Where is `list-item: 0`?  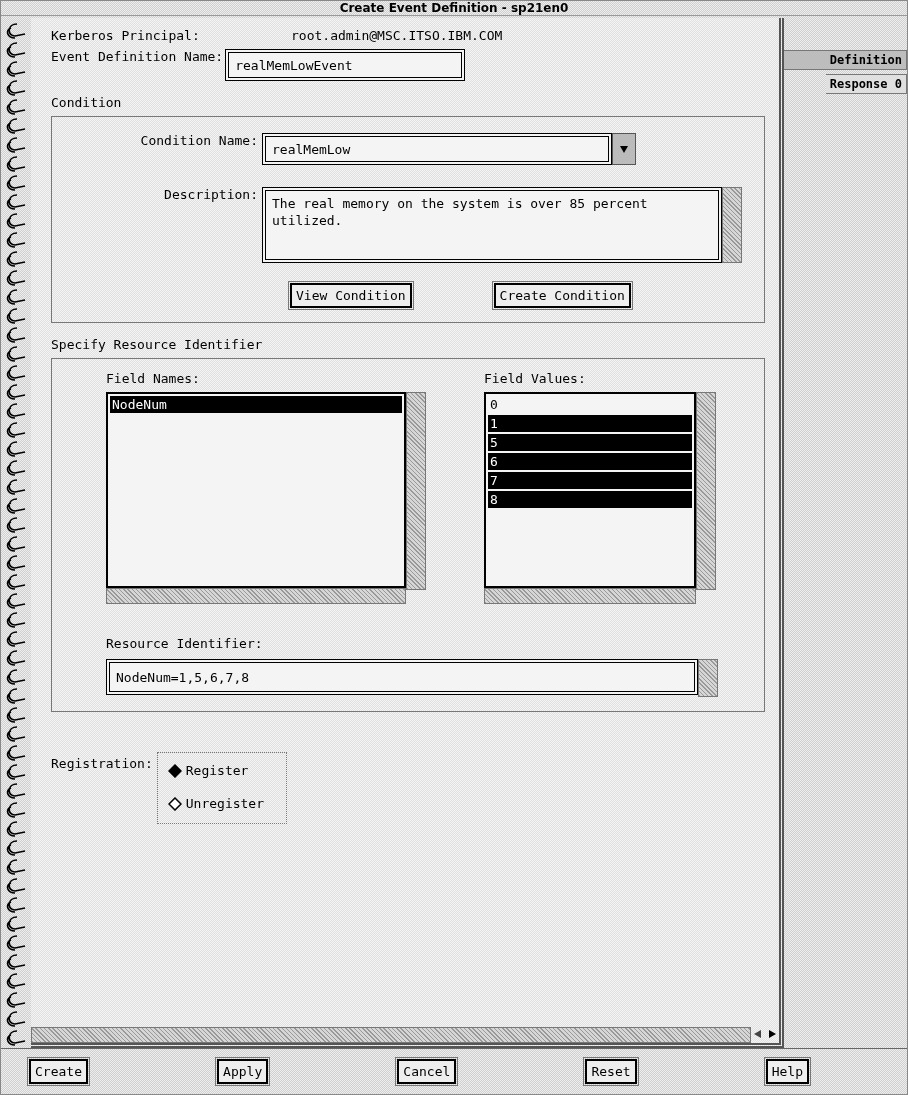 list-item: 0 is located at coordinates (590, 404).